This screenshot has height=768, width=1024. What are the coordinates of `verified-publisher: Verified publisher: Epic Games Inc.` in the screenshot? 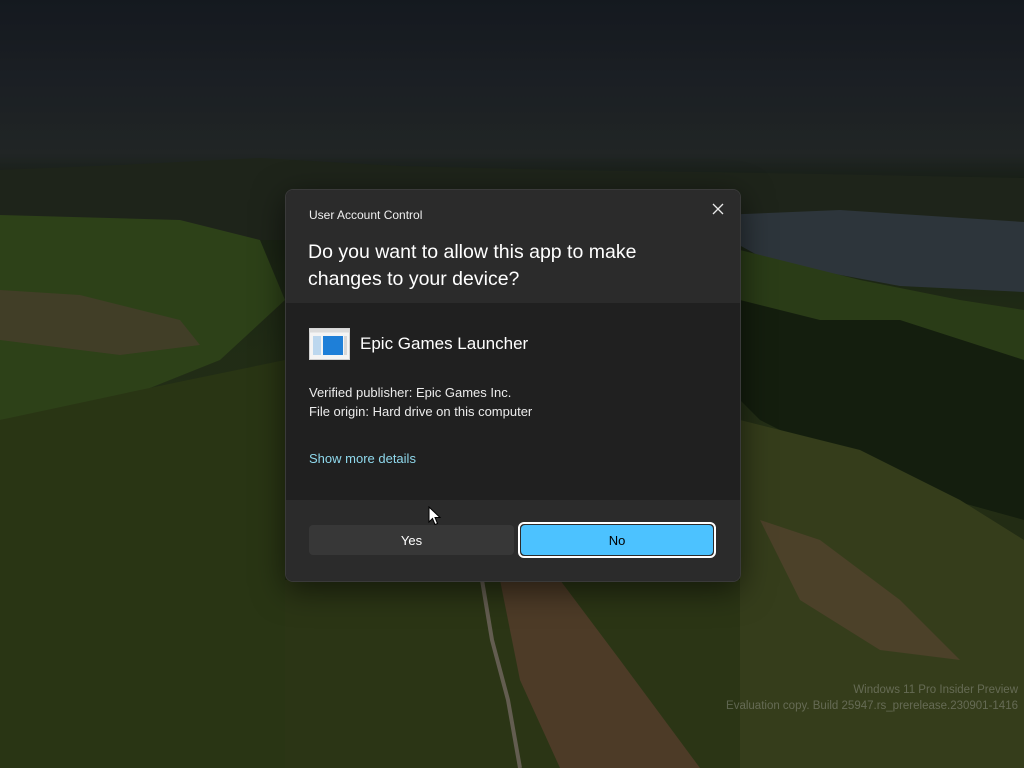 It's located at (410, 392).